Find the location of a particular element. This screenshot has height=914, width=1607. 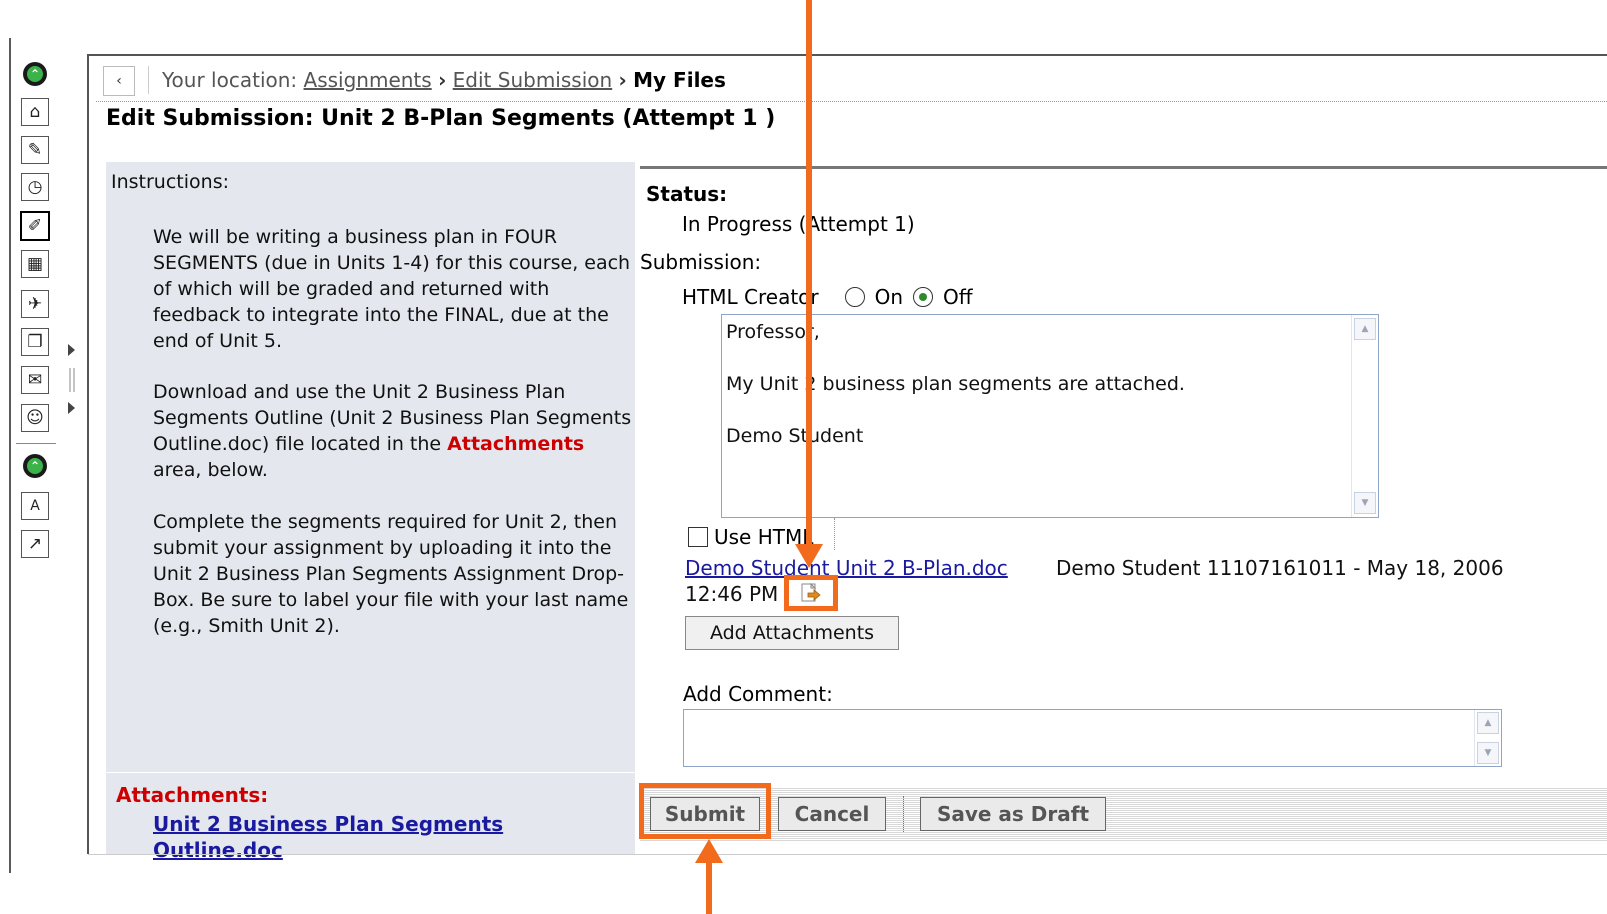

status-value: In Progress (Attempt 1) is located at coordinates (798, 224).